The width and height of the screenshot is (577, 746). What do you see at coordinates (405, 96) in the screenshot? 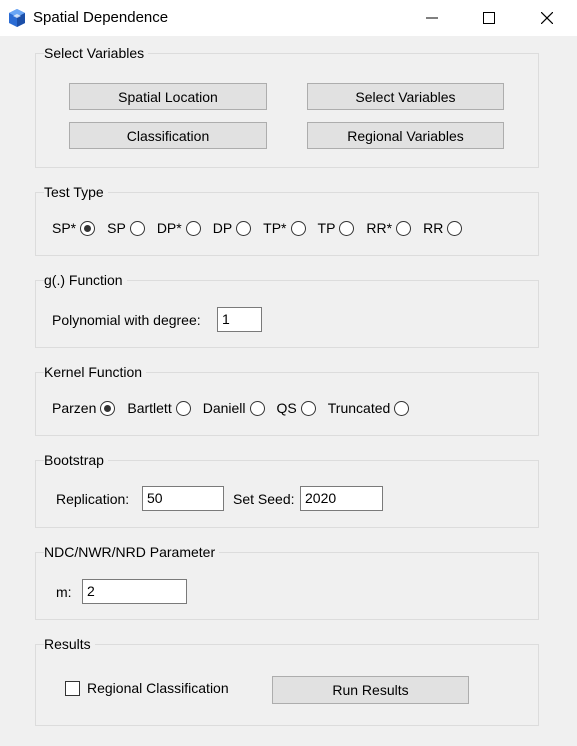
I see `select-variables-button: Select Variables` at bounding box center [405, 96].